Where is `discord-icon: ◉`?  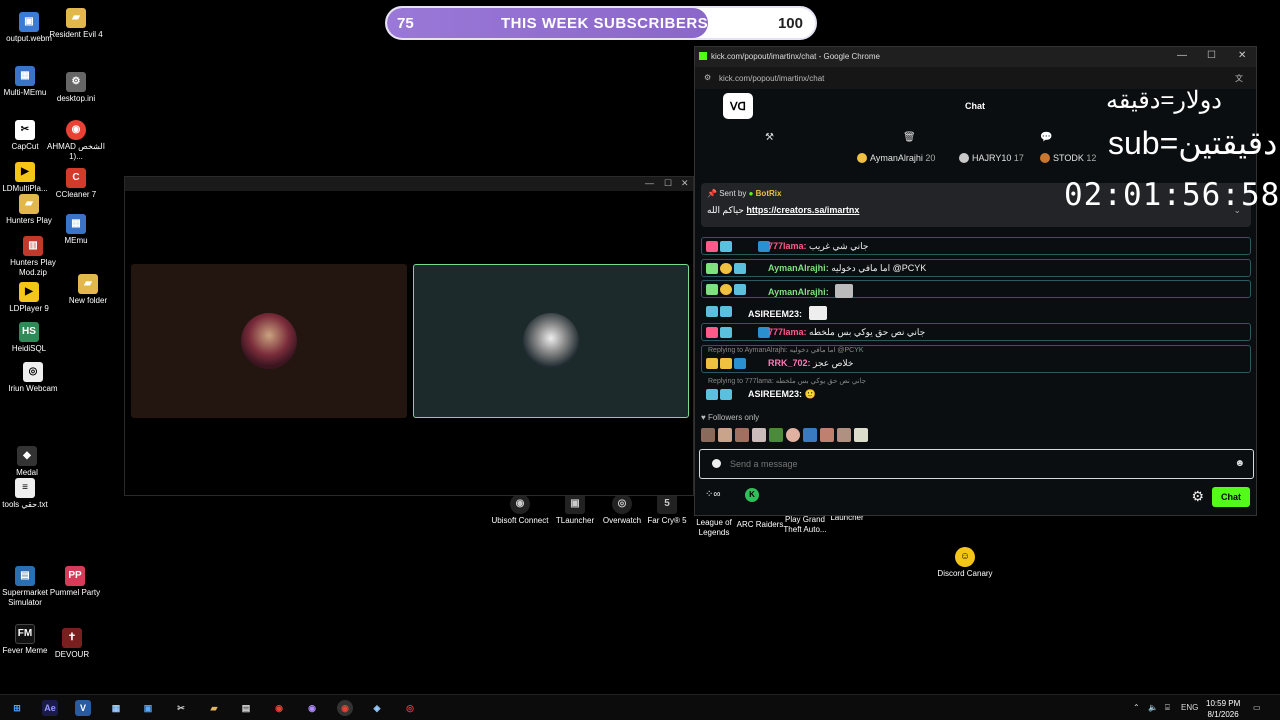 discord-icon: ◉ is located at coordinates (312, 708).